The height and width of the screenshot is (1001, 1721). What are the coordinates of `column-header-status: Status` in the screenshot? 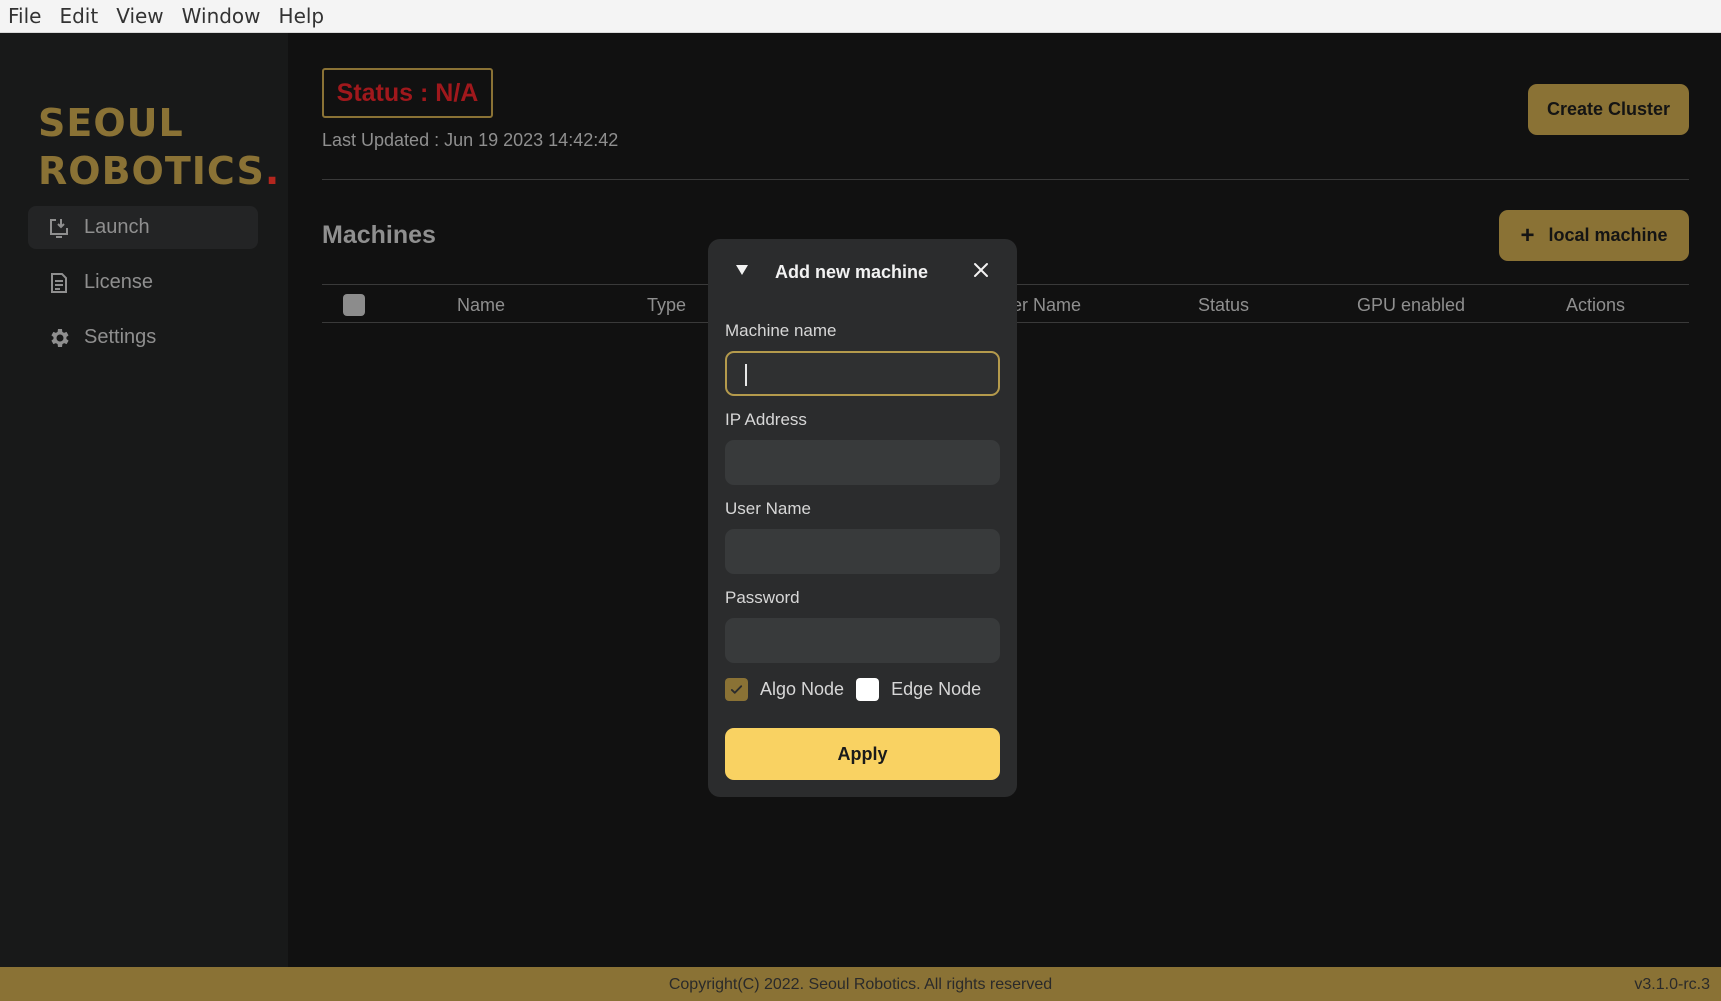 It's located at (1224, 305).